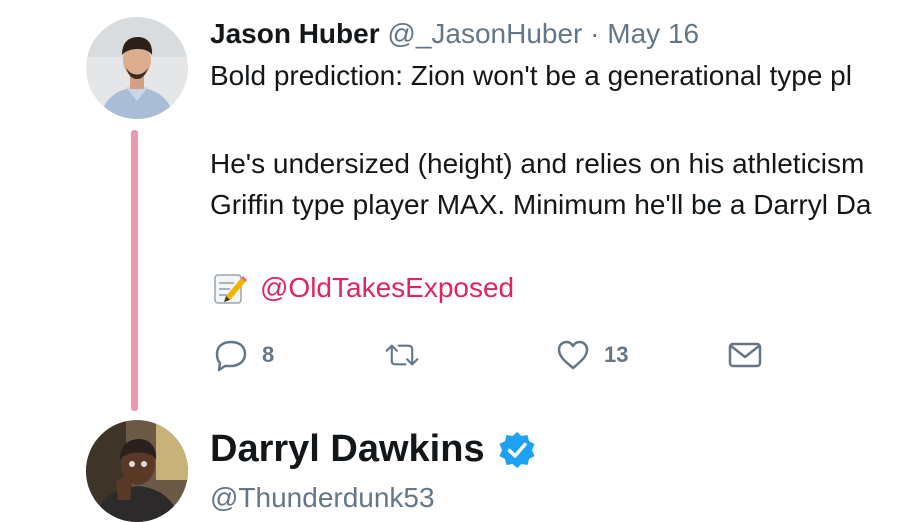 The height and width of the screenshot is (522, 912). I want to click on reply-author-name: Darryl Dawkins, so click(347, 449).